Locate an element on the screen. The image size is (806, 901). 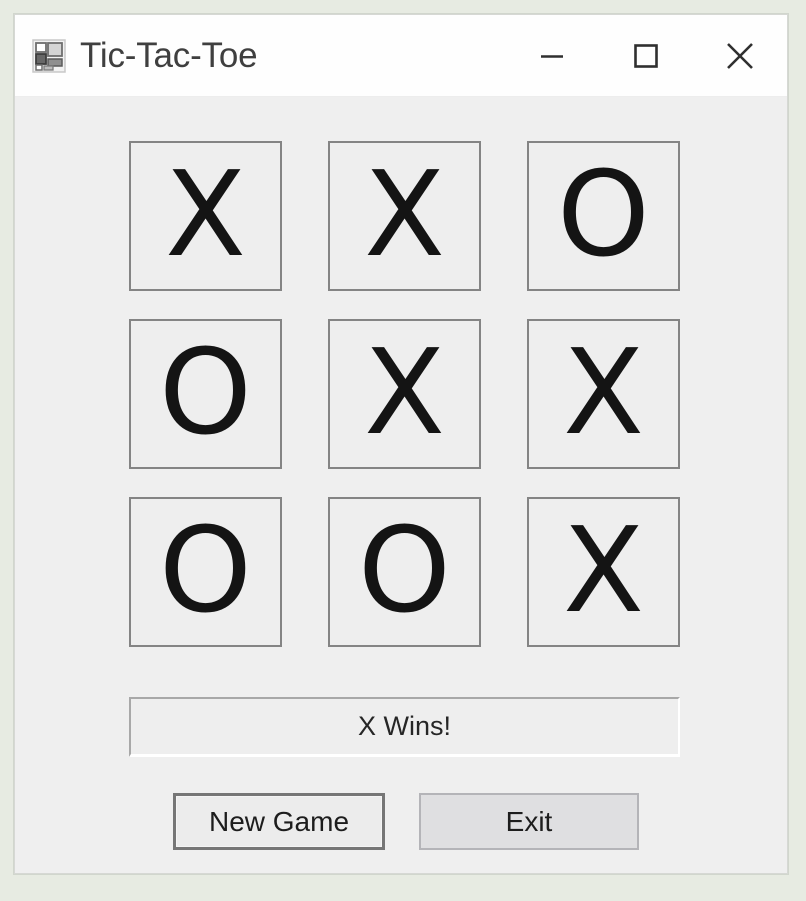
minimize-icon is located at coordinates (552, 56).